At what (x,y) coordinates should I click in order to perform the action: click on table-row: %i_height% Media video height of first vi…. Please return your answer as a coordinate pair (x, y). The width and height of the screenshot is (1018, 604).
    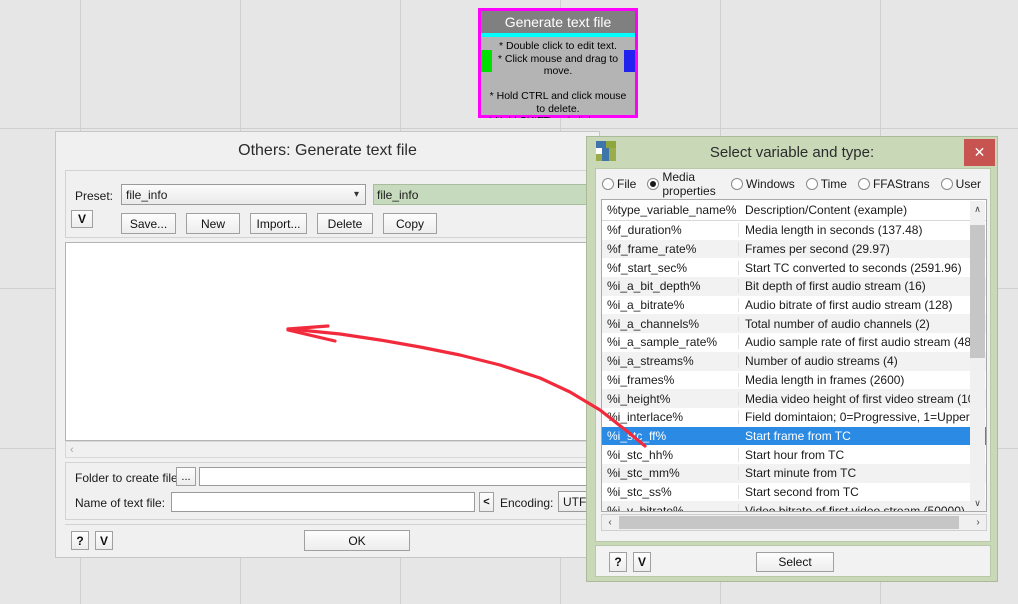
    Looking at the image, I should click on (794, 398).